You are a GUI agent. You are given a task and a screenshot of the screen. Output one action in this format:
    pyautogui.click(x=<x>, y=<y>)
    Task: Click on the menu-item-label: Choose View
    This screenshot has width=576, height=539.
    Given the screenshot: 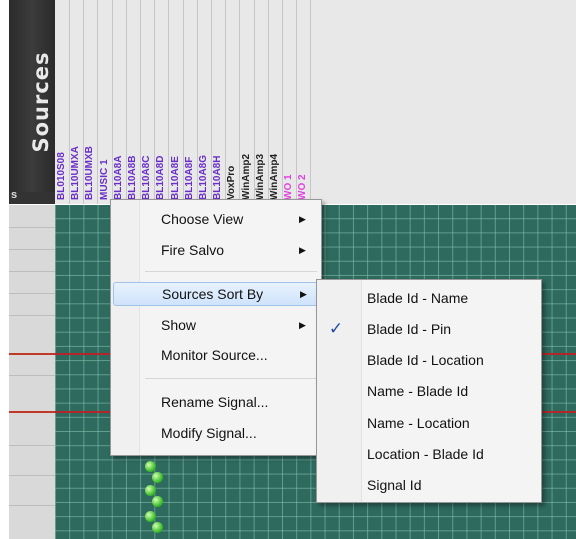 What is the action you would take?
    pyautogui.click(x=202, y=219)
    